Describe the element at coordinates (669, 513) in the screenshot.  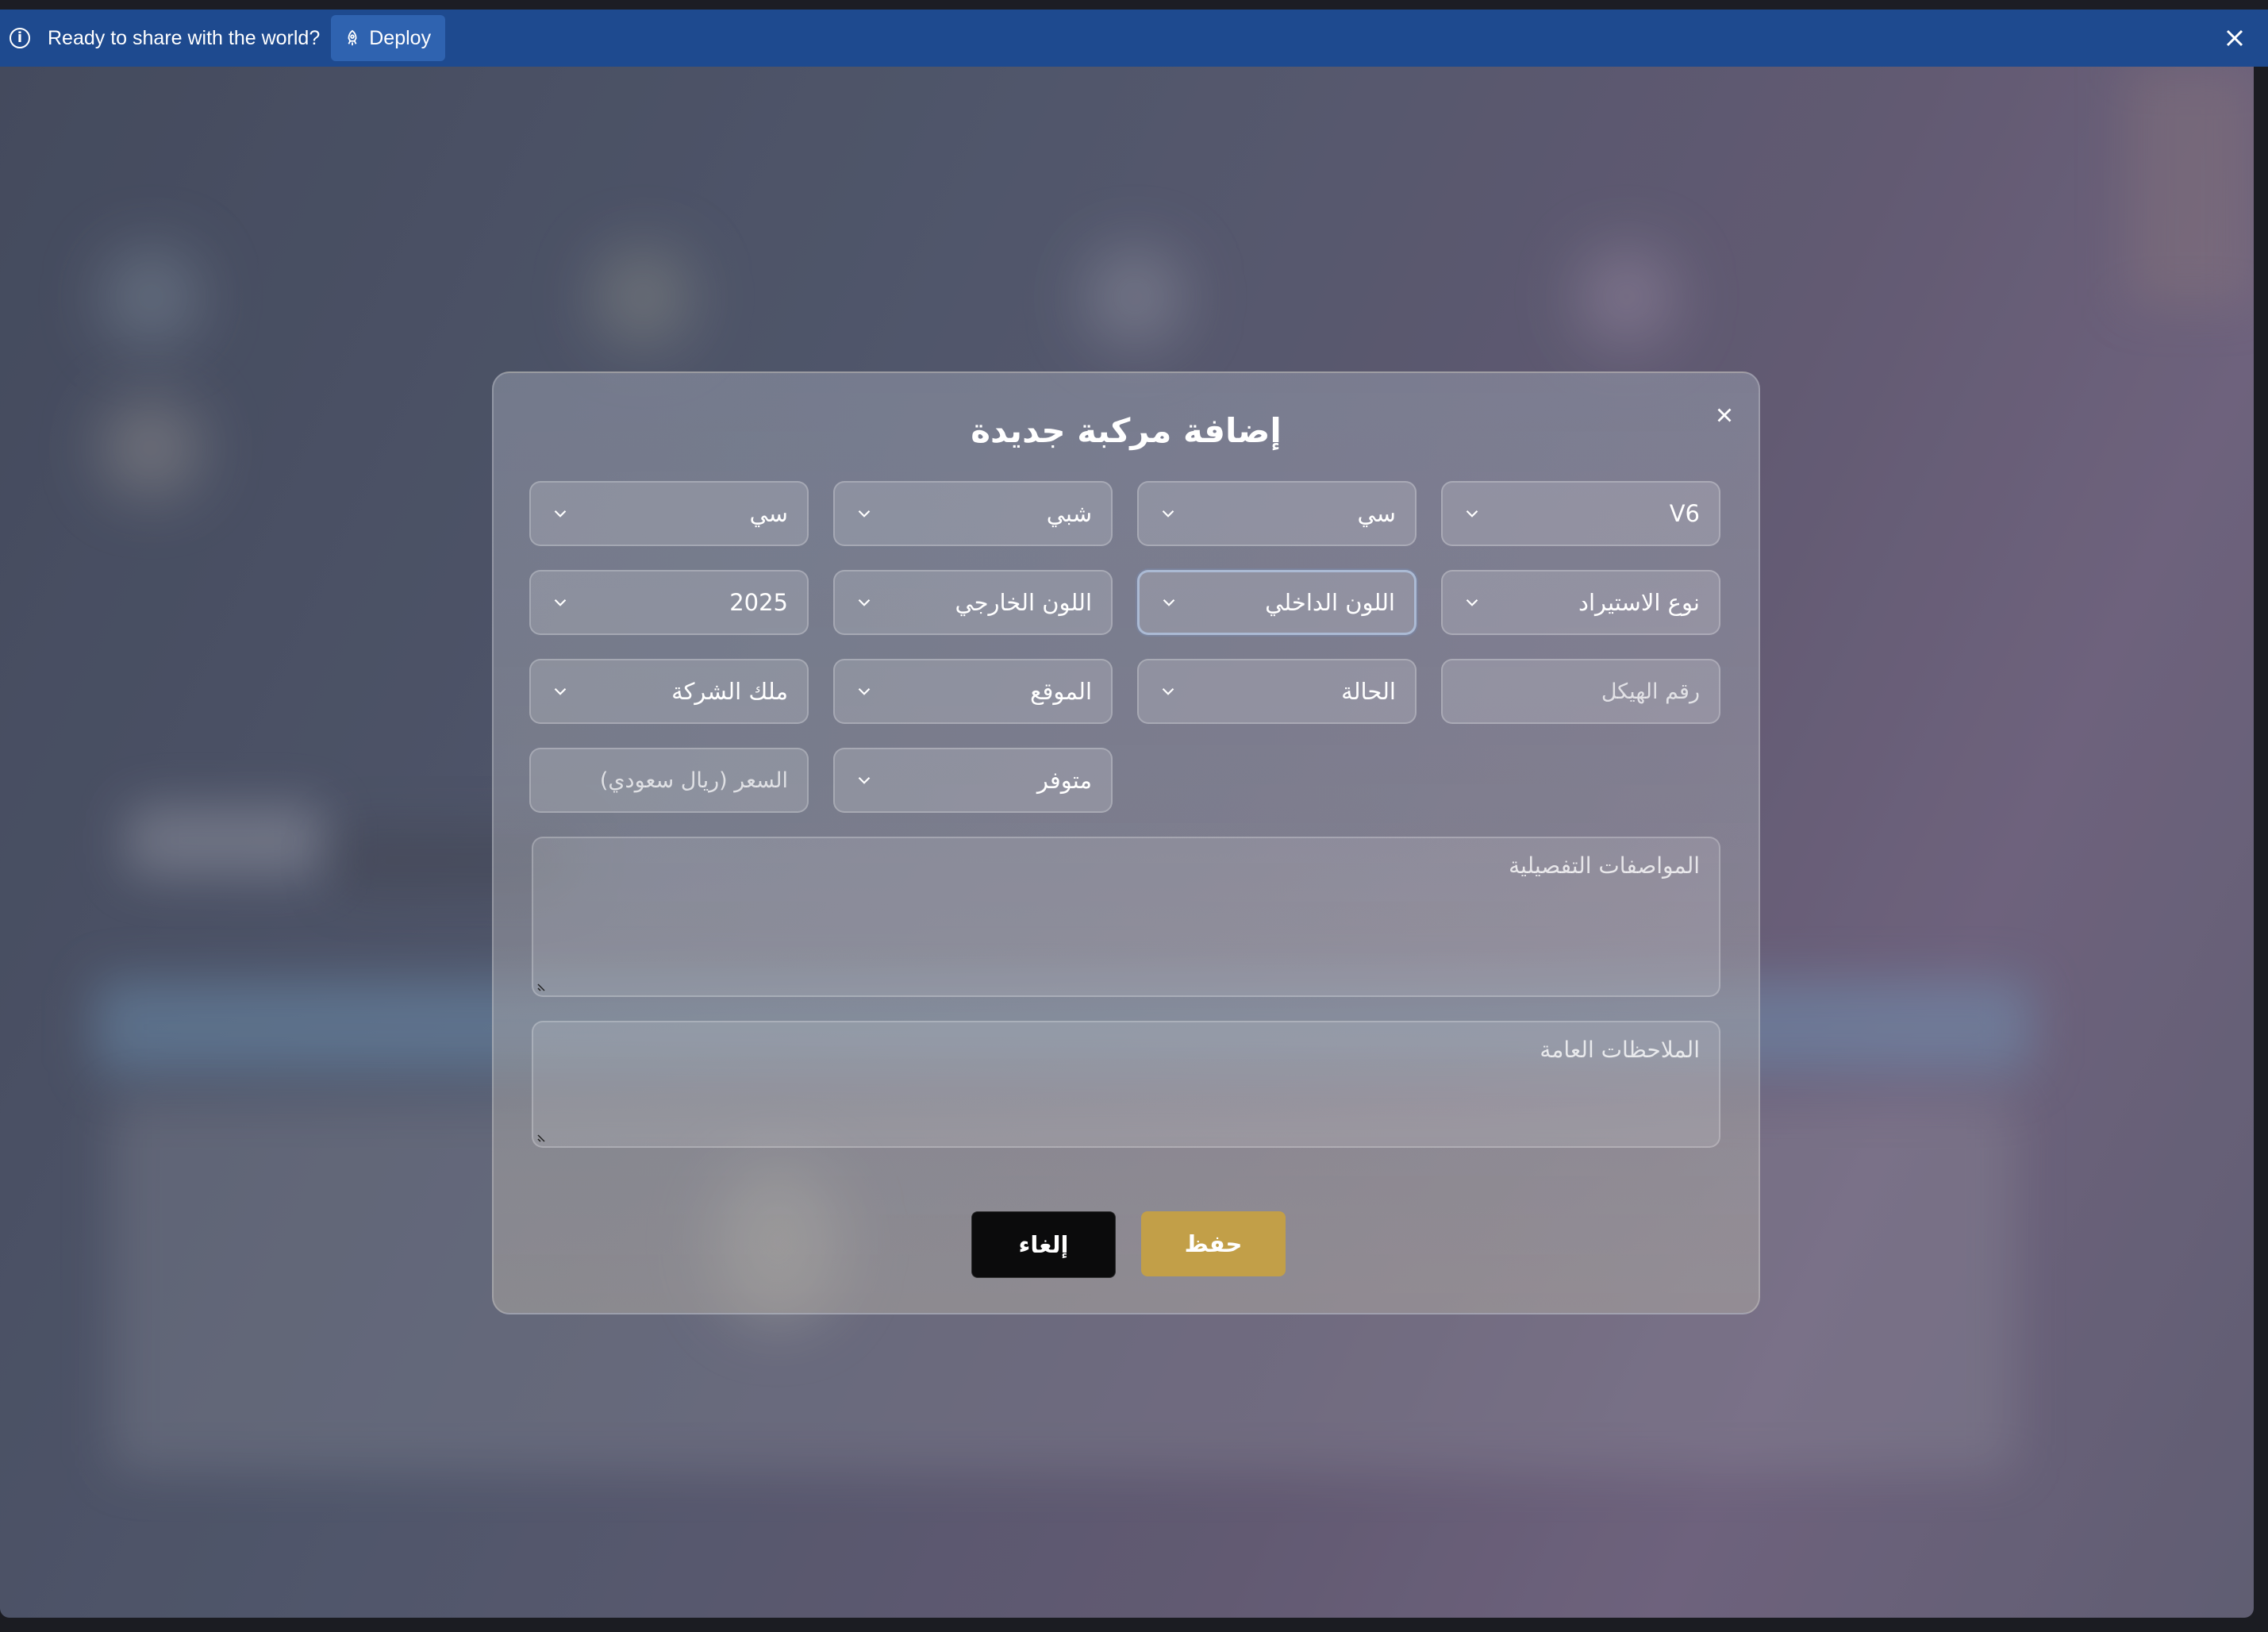
I see `brand-select: سي` at that location.